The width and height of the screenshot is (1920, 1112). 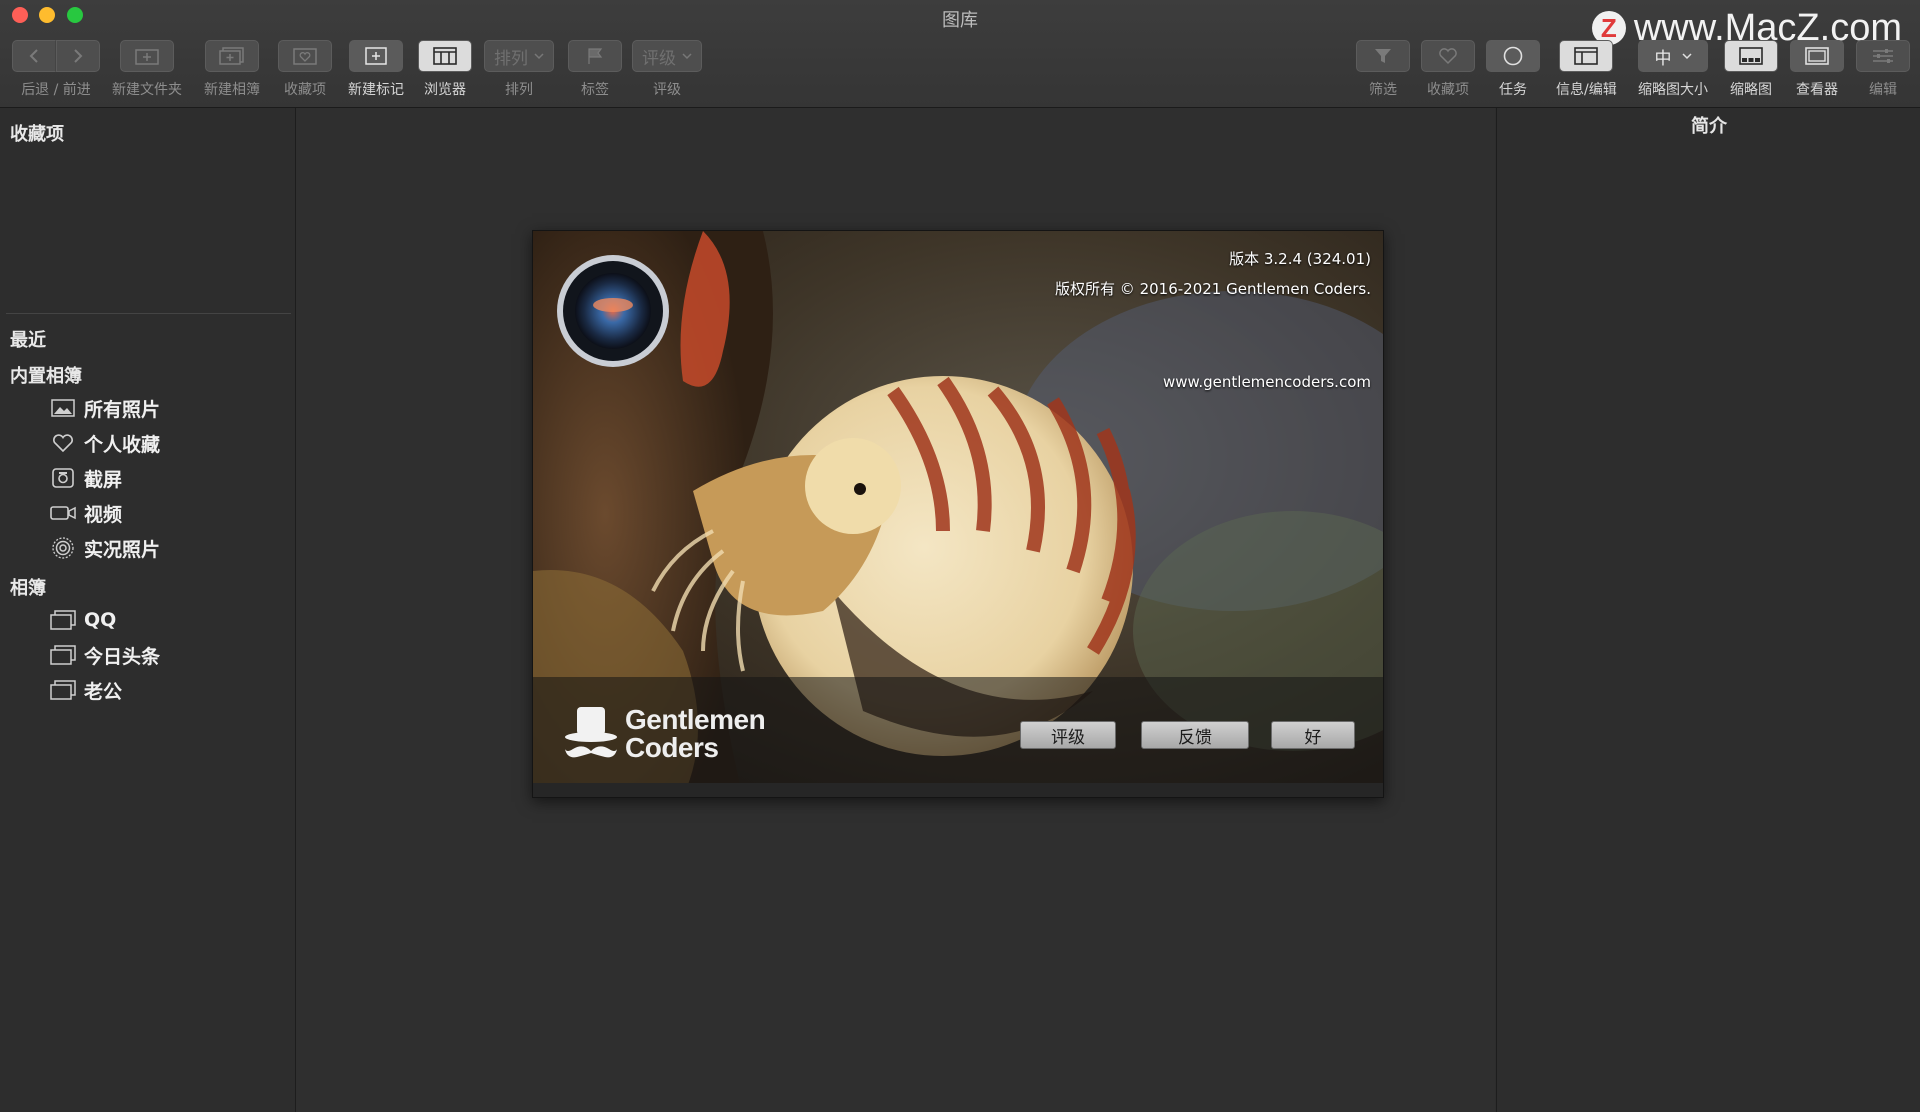 What do you see at coordinates (122, 409) in the screenshot?
I see `sidebar-item-label: 所有照片` at bounding box center [122, 409].